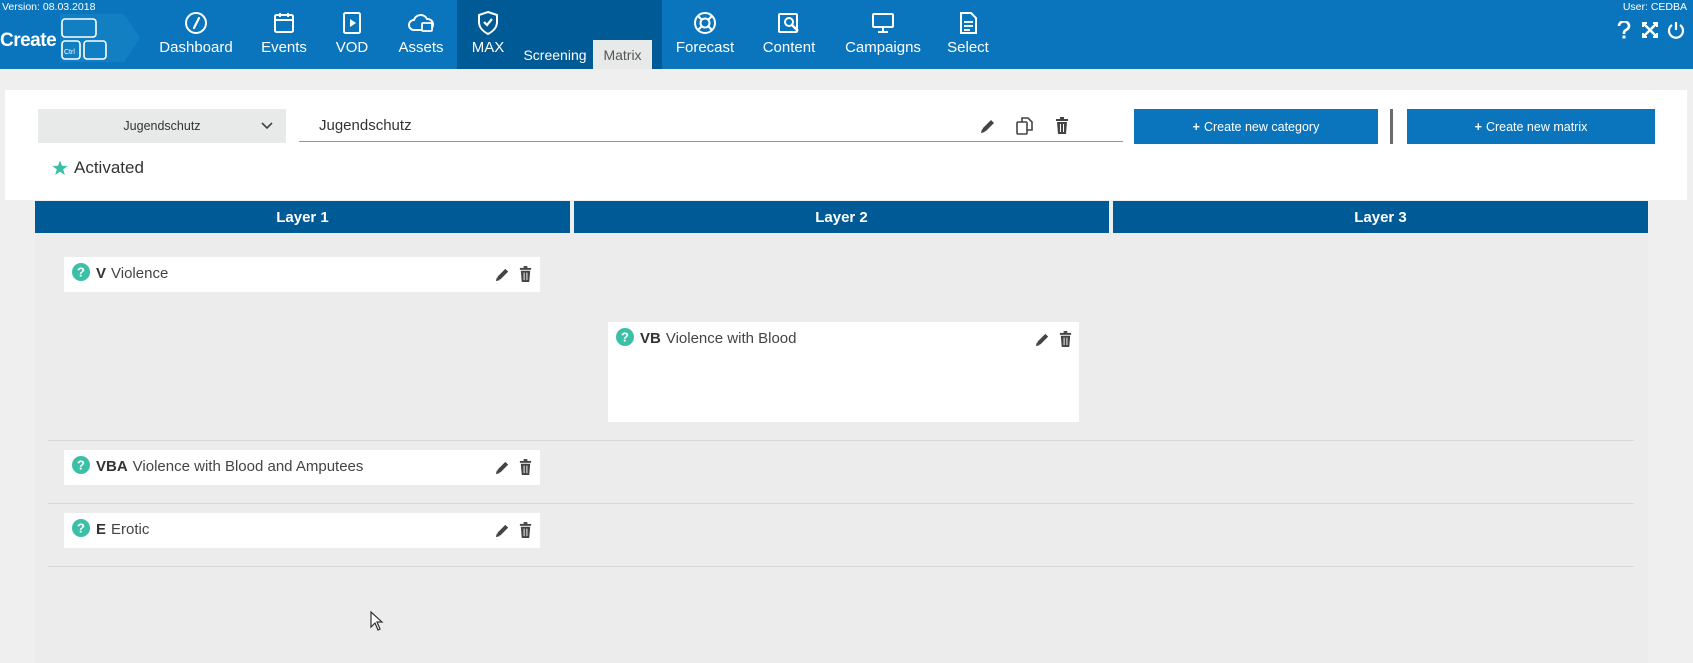 This screenshot has height=663, width=1693. I want to click on header-actions, so click(1650, 30).